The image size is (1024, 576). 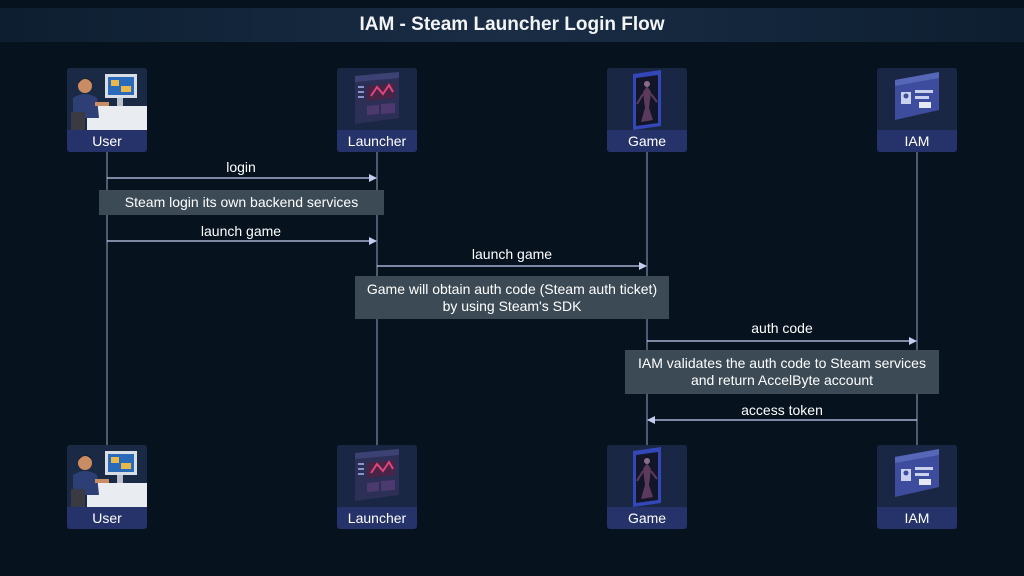 I want to click on participant-launcher-top: Launcher, so click(x=377, y=110).